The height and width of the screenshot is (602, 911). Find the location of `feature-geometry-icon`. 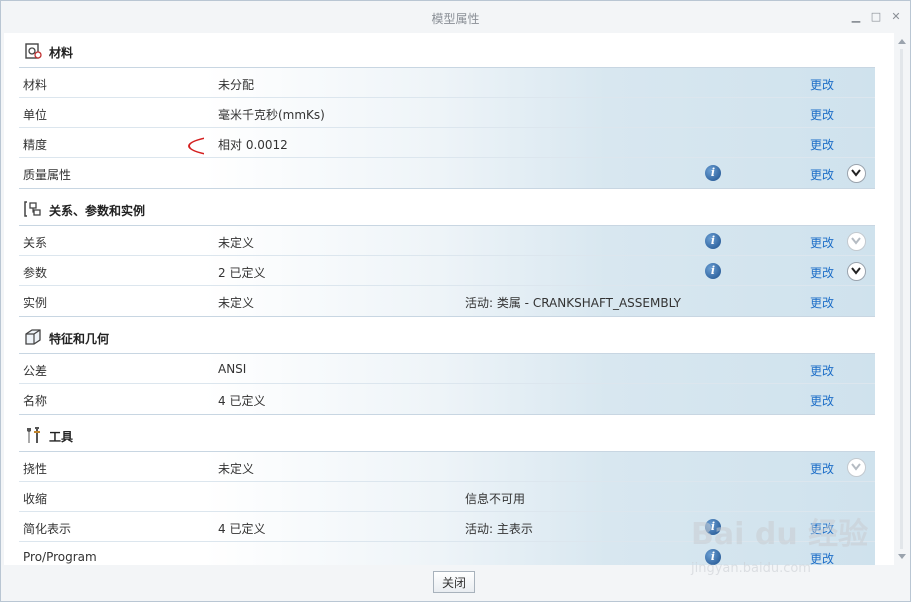

feature-geometry-icon is located at coordinates (33, 337).